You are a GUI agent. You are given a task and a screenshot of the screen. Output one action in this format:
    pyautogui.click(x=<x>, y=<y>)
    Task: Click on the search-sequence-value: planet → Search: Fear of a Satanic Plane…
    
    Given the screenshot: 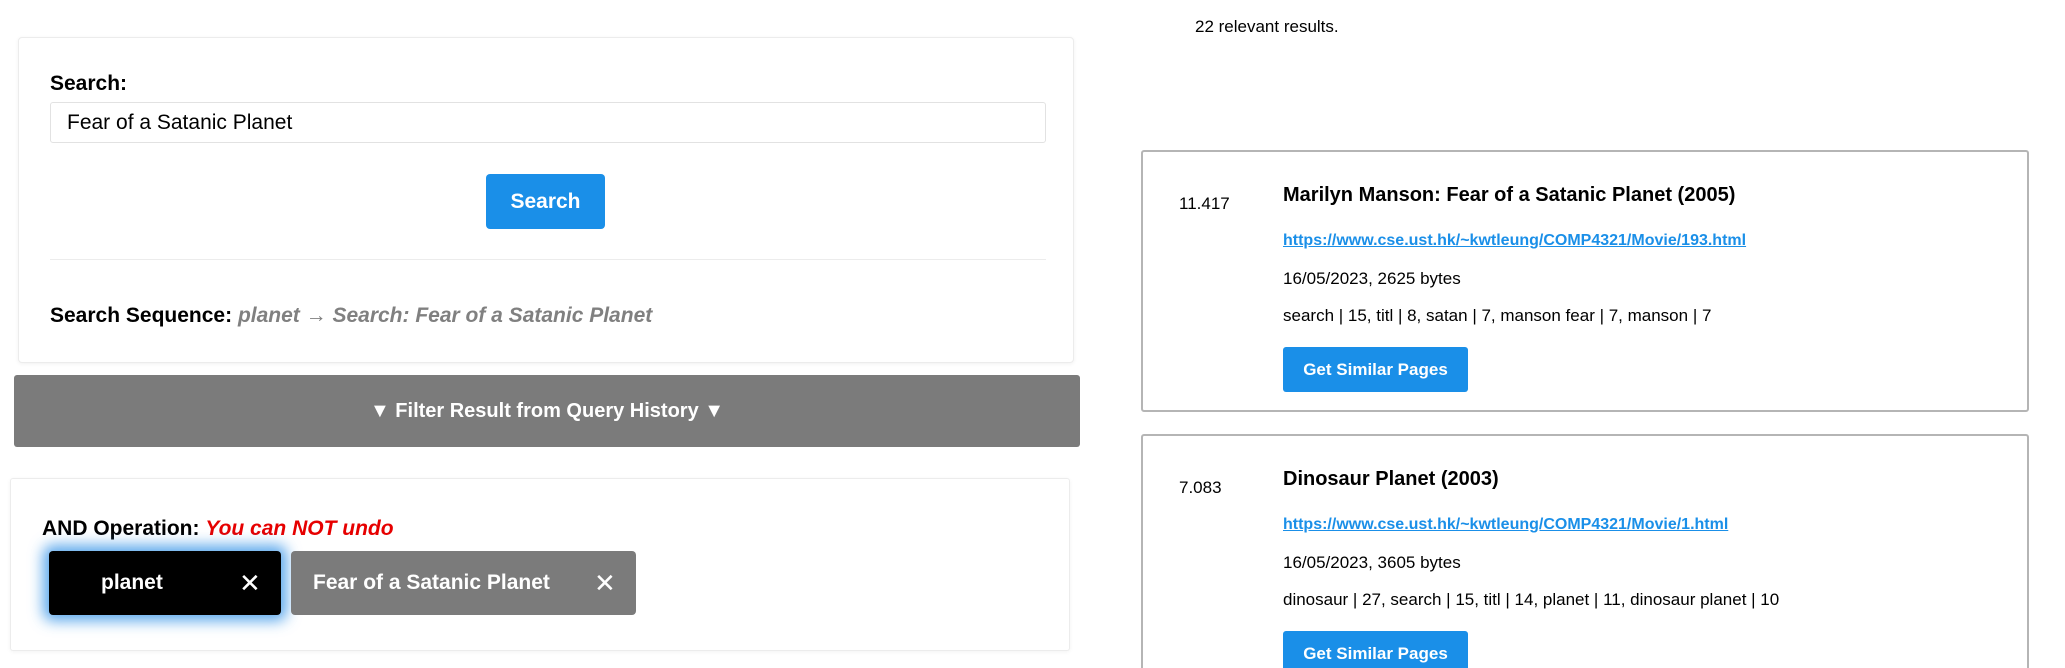 What is the action you would take?
    pyautogui.click(x=445, y=315)
    